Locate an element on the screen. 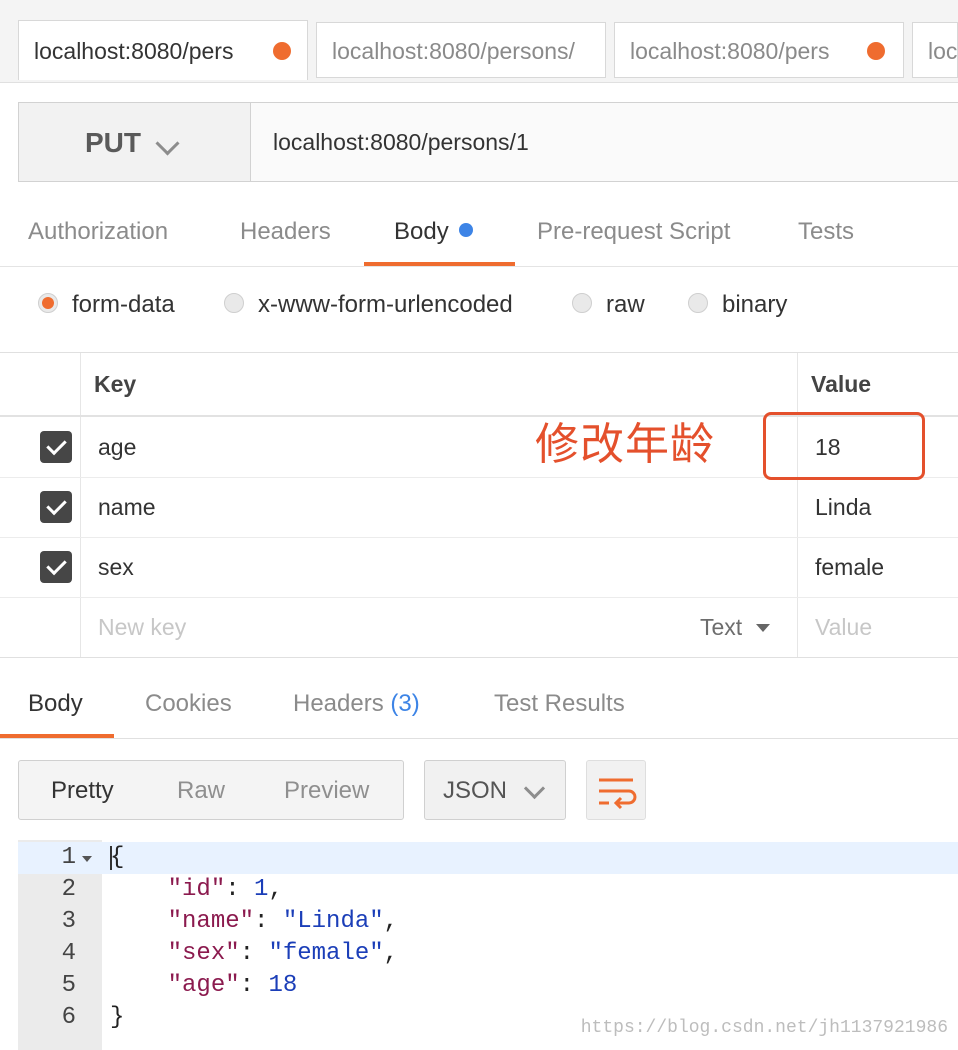 Image resolution: width=958 pixels, height=1050 pixels. type-label: Text is located at coordinates (721, 627).